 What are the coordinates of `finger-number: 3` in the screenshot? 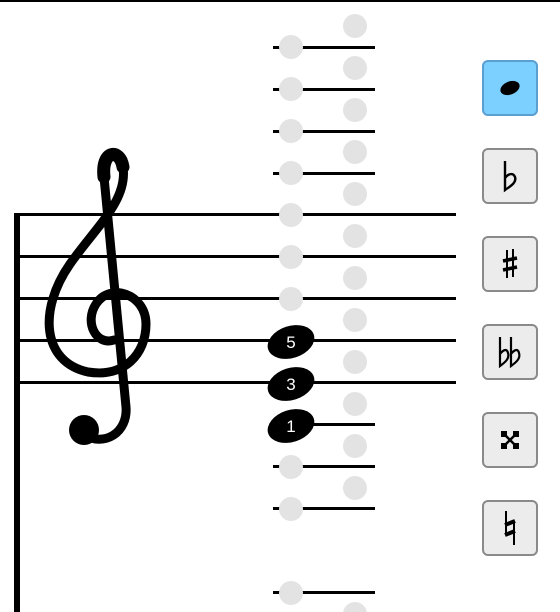 It's located at (290, 384).